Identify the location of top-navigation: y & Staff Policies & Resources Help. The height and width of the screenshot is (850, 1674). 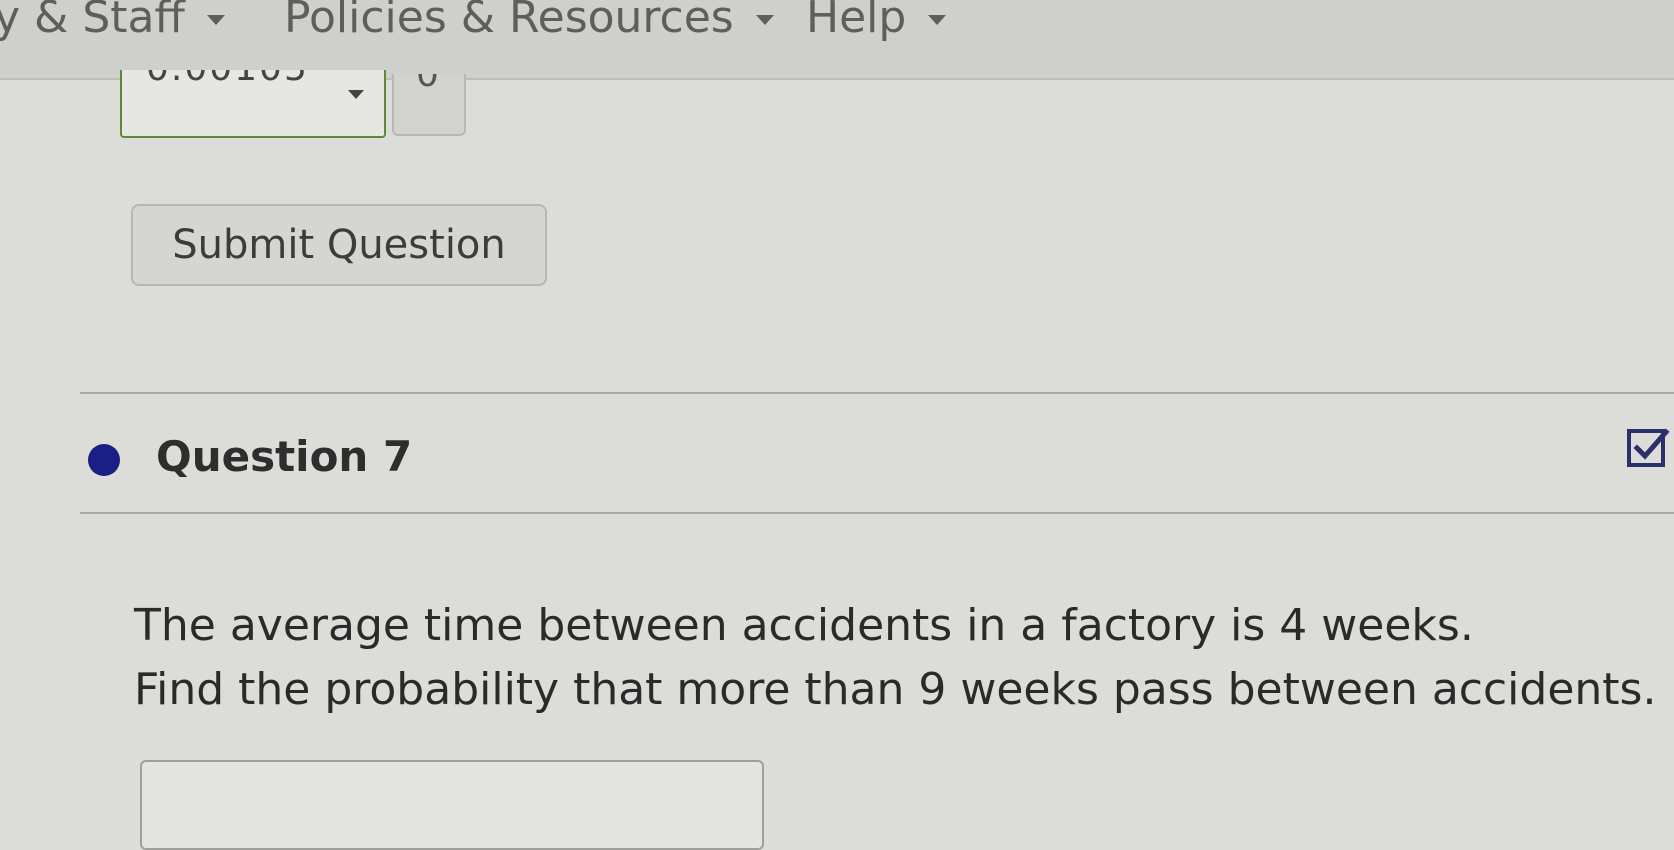
(837, 40).